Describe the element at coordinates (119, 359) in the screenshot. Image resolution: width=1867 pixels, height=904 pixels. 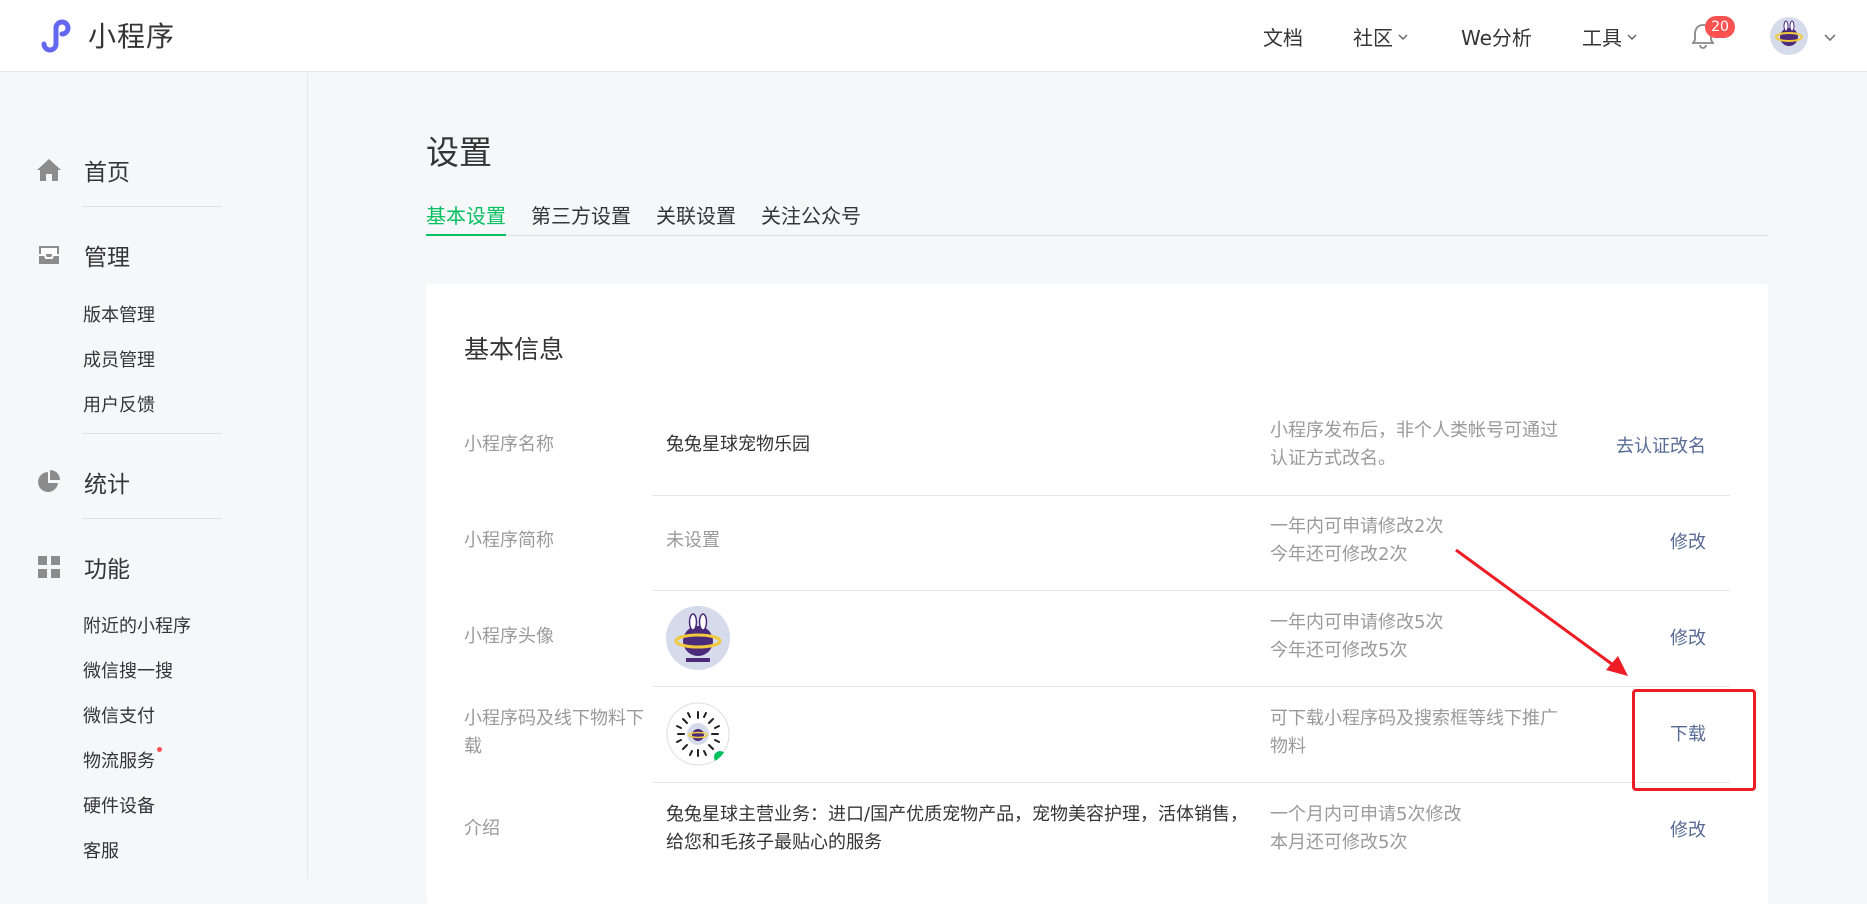
I see `sidebar-item-member-management: 成员管理` at that location.